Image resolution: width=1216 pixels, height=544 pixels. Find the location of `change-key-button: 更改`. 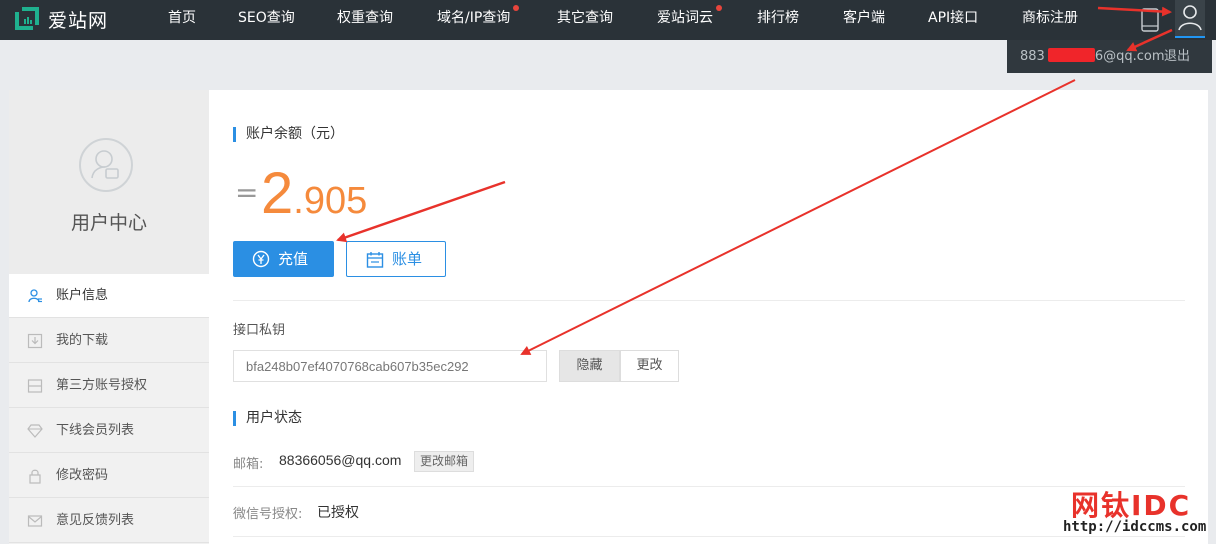

change-key-button: 更改 is located at coordinates (649, 366).